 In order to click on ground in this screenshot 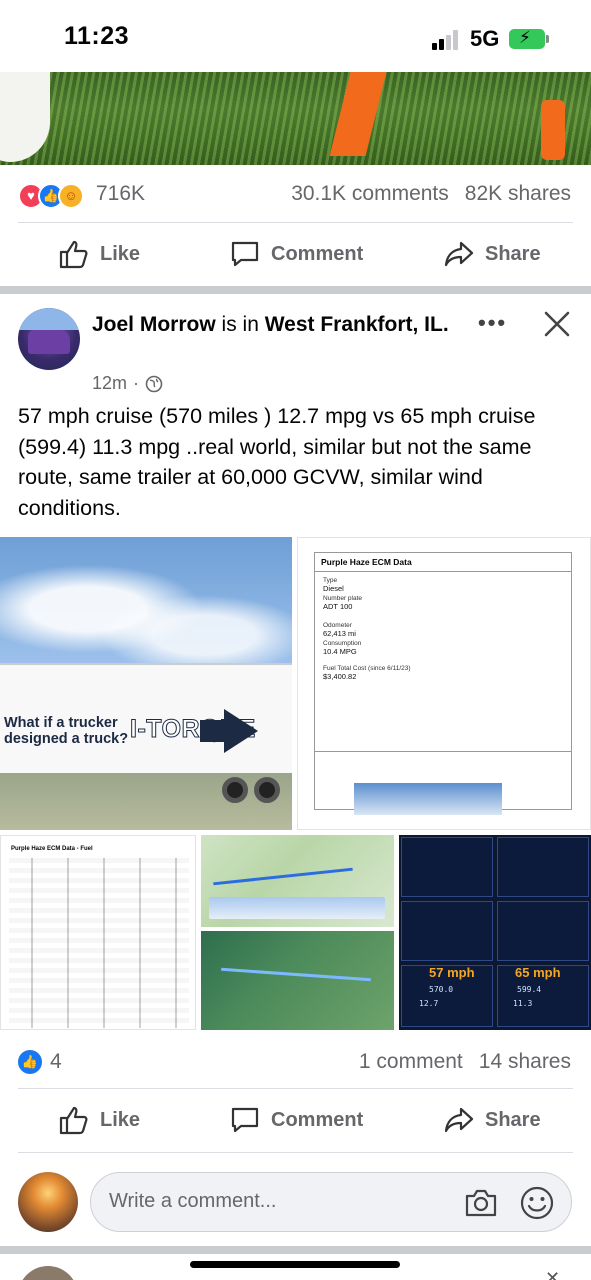, I will do `click(146, 801)`.